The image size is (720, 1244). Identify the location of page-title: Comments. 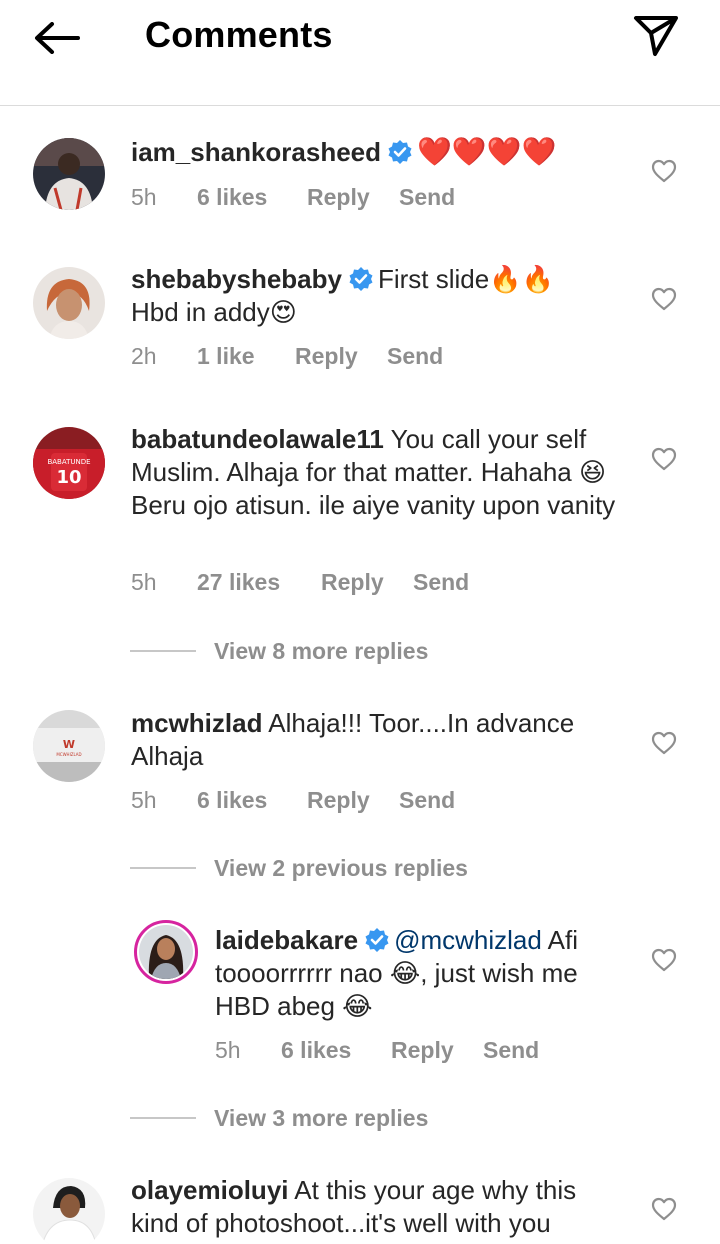
(239, 34).